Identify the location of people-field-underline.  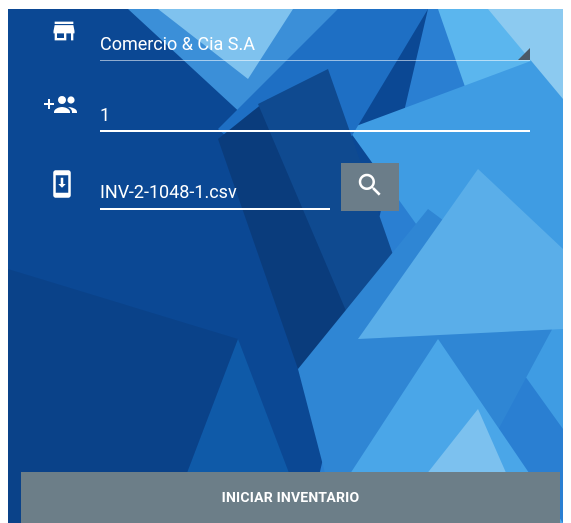
(315, 131).